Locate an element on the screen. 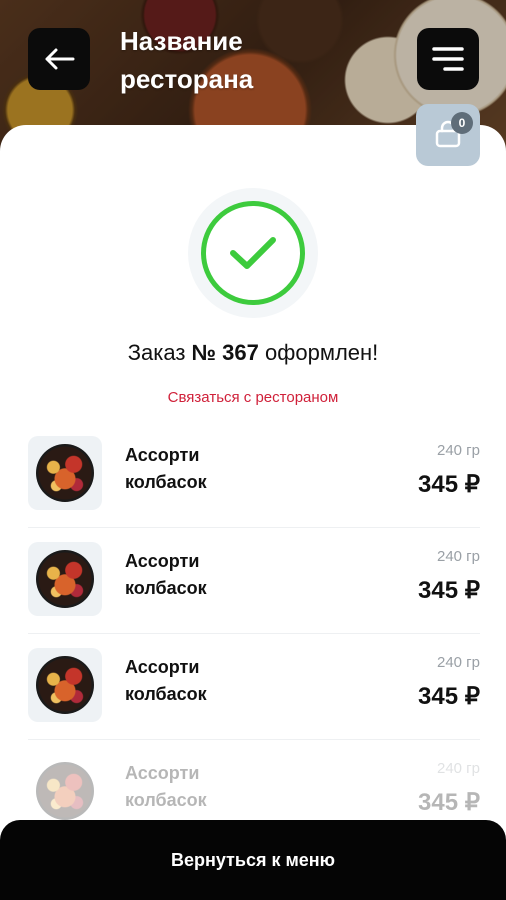 The height and width of the screenshot is (900, 506). checkmark-icon is located at coordinates (253, 253).